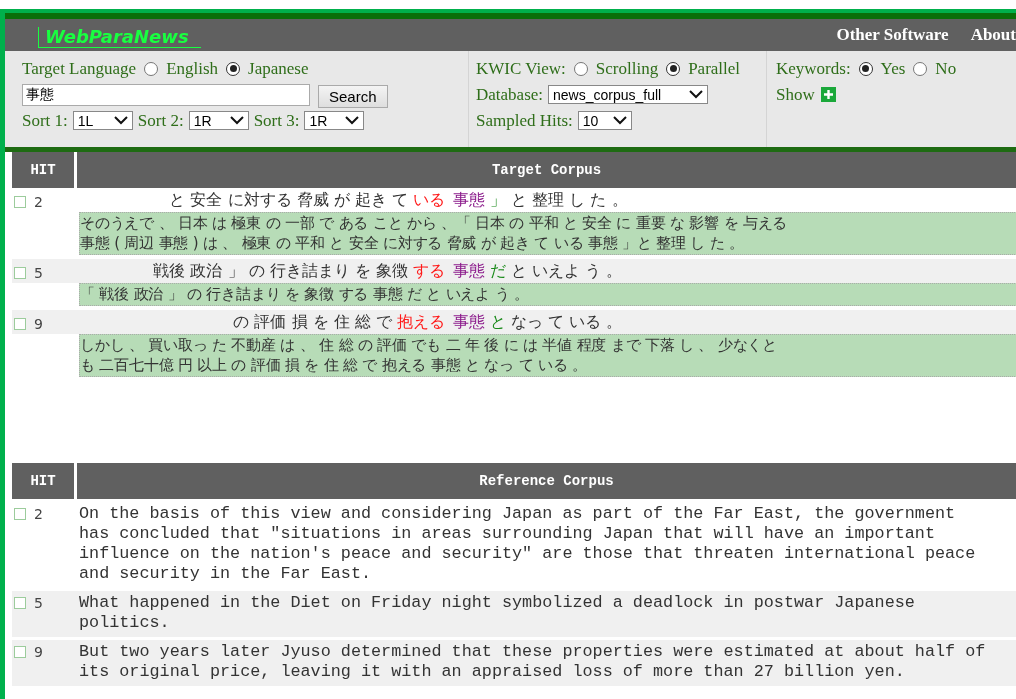 This screenshot has width=1016, height=699. Describe the element at coordinates (524, 120) in the screenshot. I see `field-label: Sampled Hits:` at that location.